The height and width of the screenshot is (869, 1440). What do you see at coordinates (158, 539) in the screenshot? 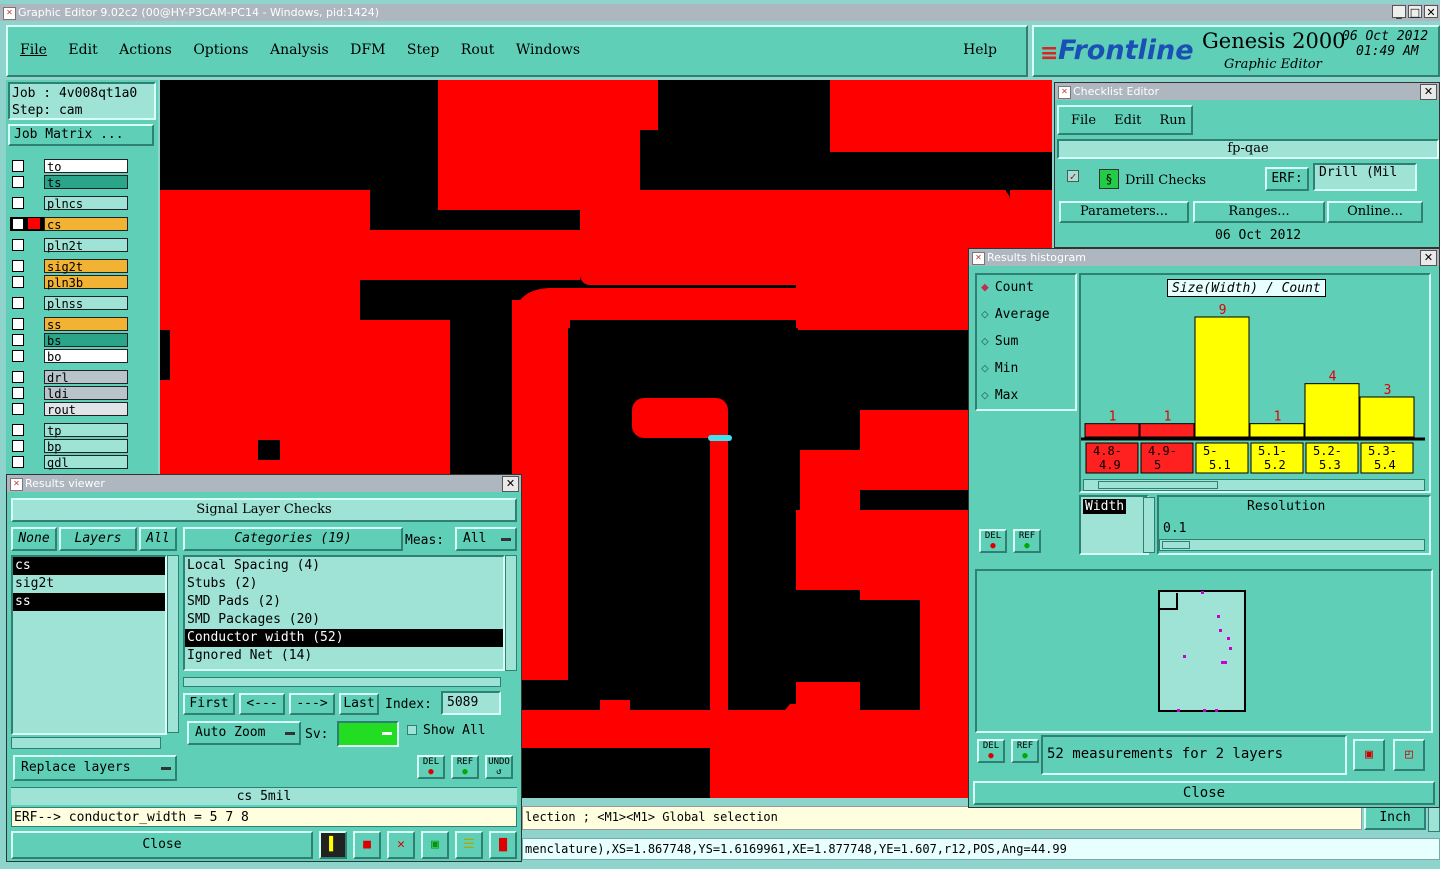
I see `all-button: All` at bounding box center [158, 539].